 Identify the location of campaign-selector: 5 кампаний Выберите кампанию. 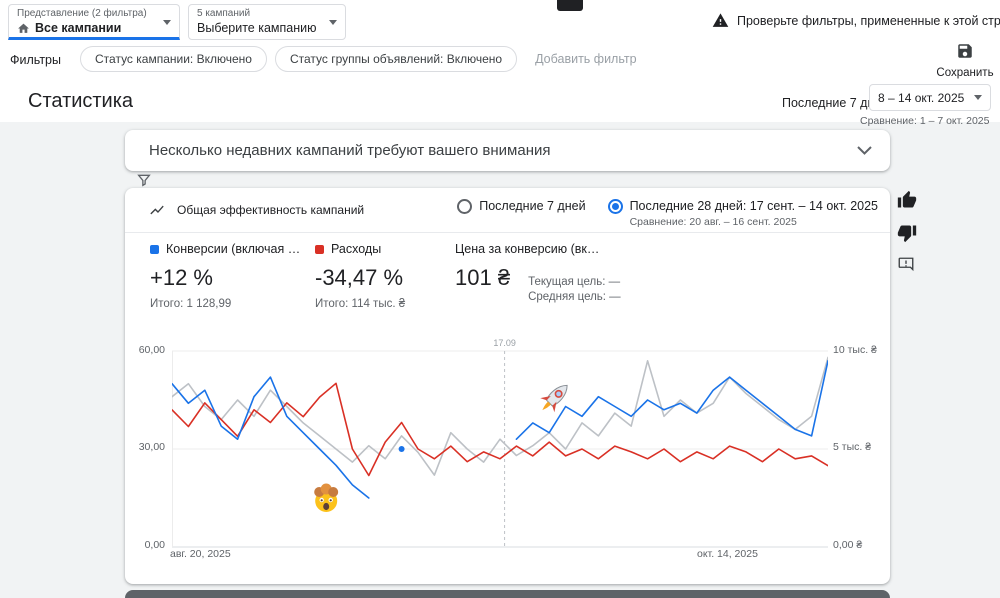
(267, 22).